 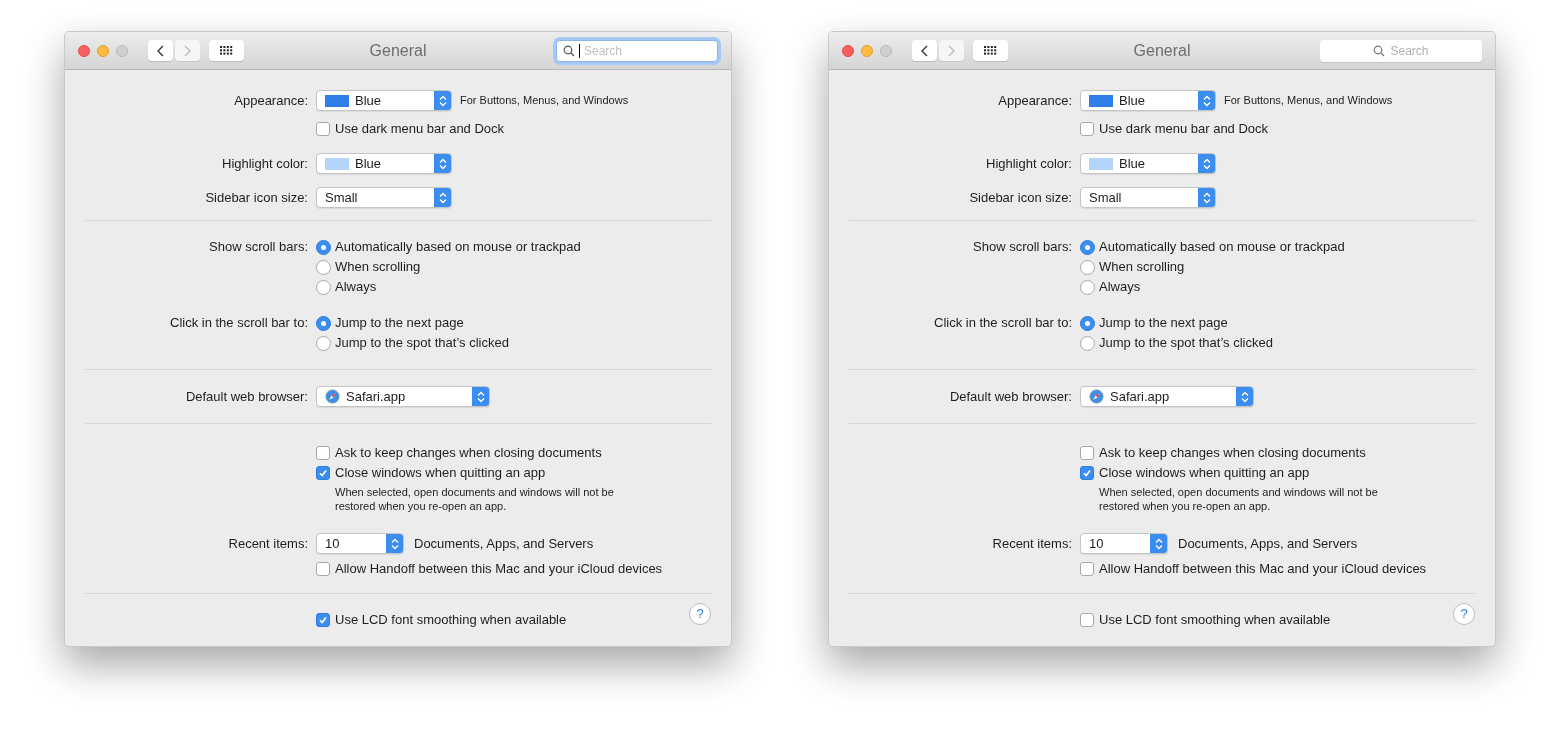 What do you see at coordinates (1268, 543) in the screenshot?
I see `popup-suffix: Documents, Apps, and Servers` at bounding box center [1268, 543].